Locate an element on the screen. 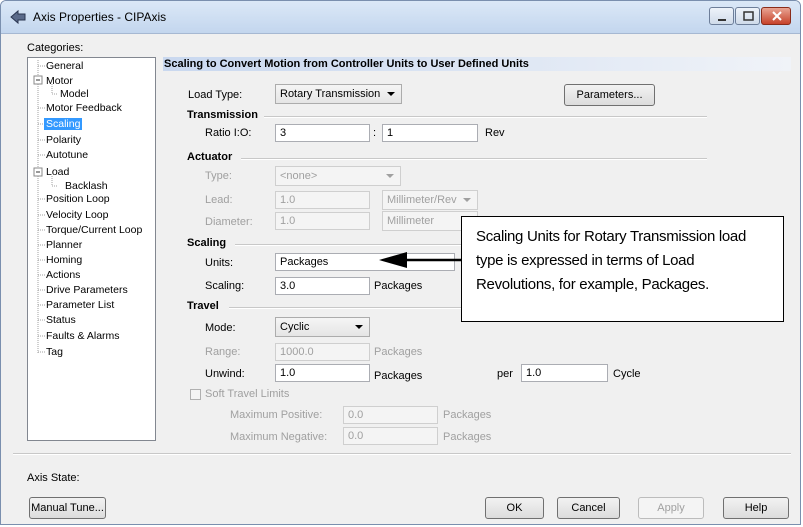 This screenshot has width=803, height=527. tree-item-motor: Motor is located at coordinates (59, 81).